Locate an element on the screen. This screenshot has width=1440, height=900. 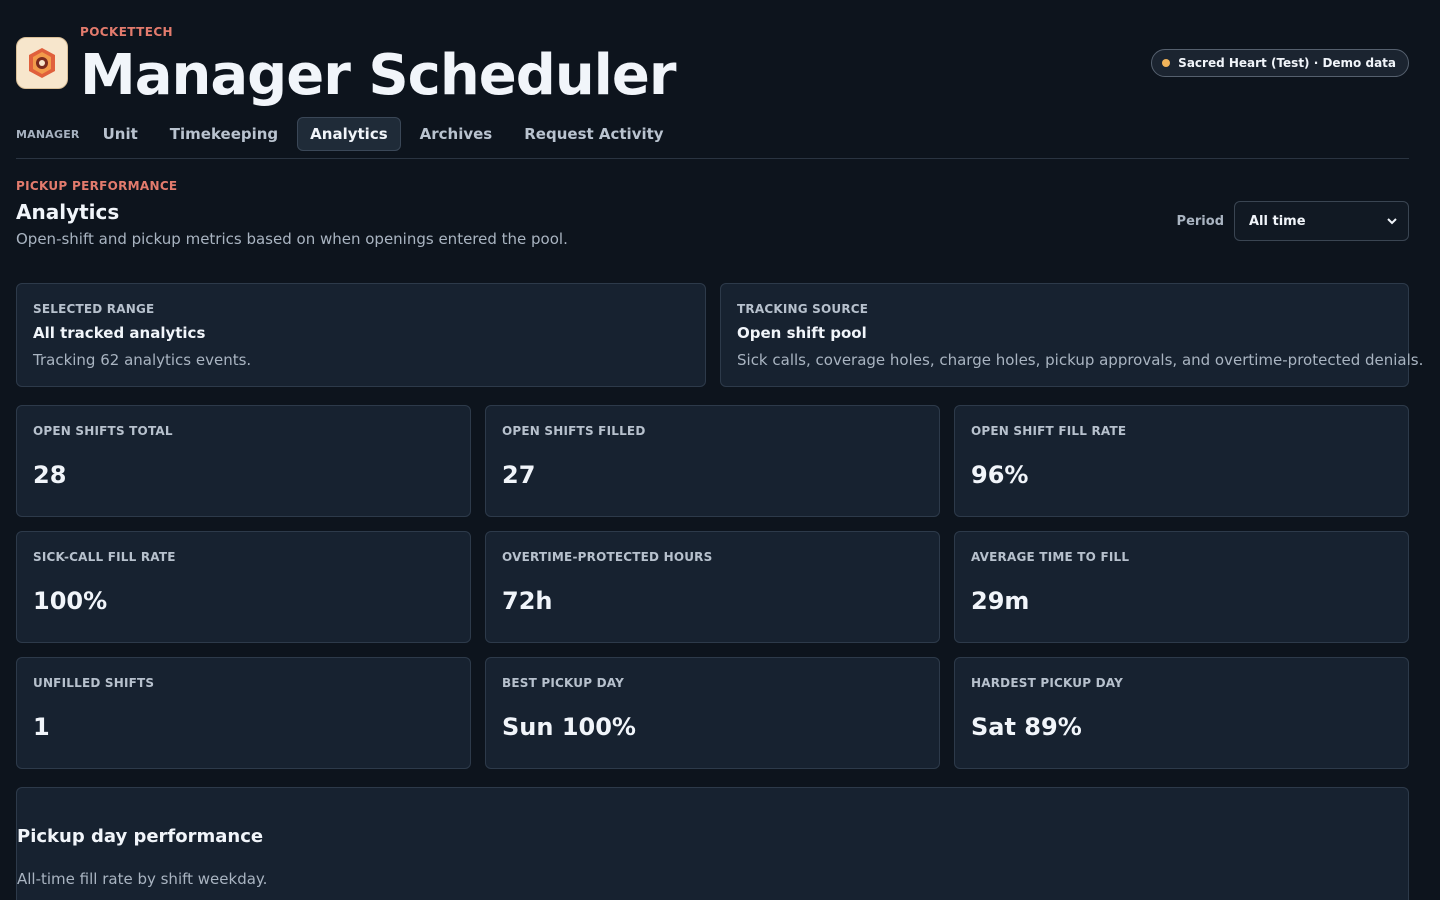
panel-title: Pickup day performance is located at coordinates (140, 836).